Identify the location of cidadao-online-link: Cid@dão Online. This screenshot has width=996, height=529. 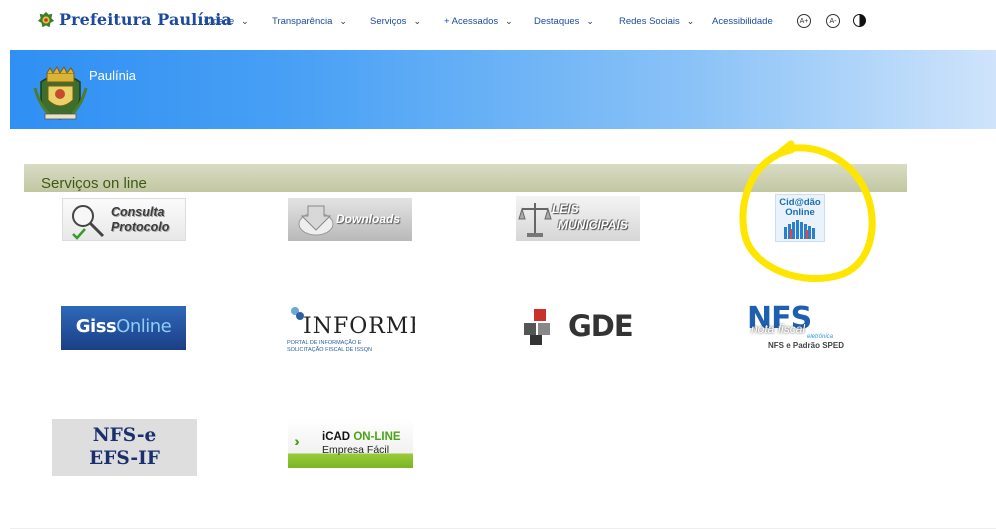
(800, 218).